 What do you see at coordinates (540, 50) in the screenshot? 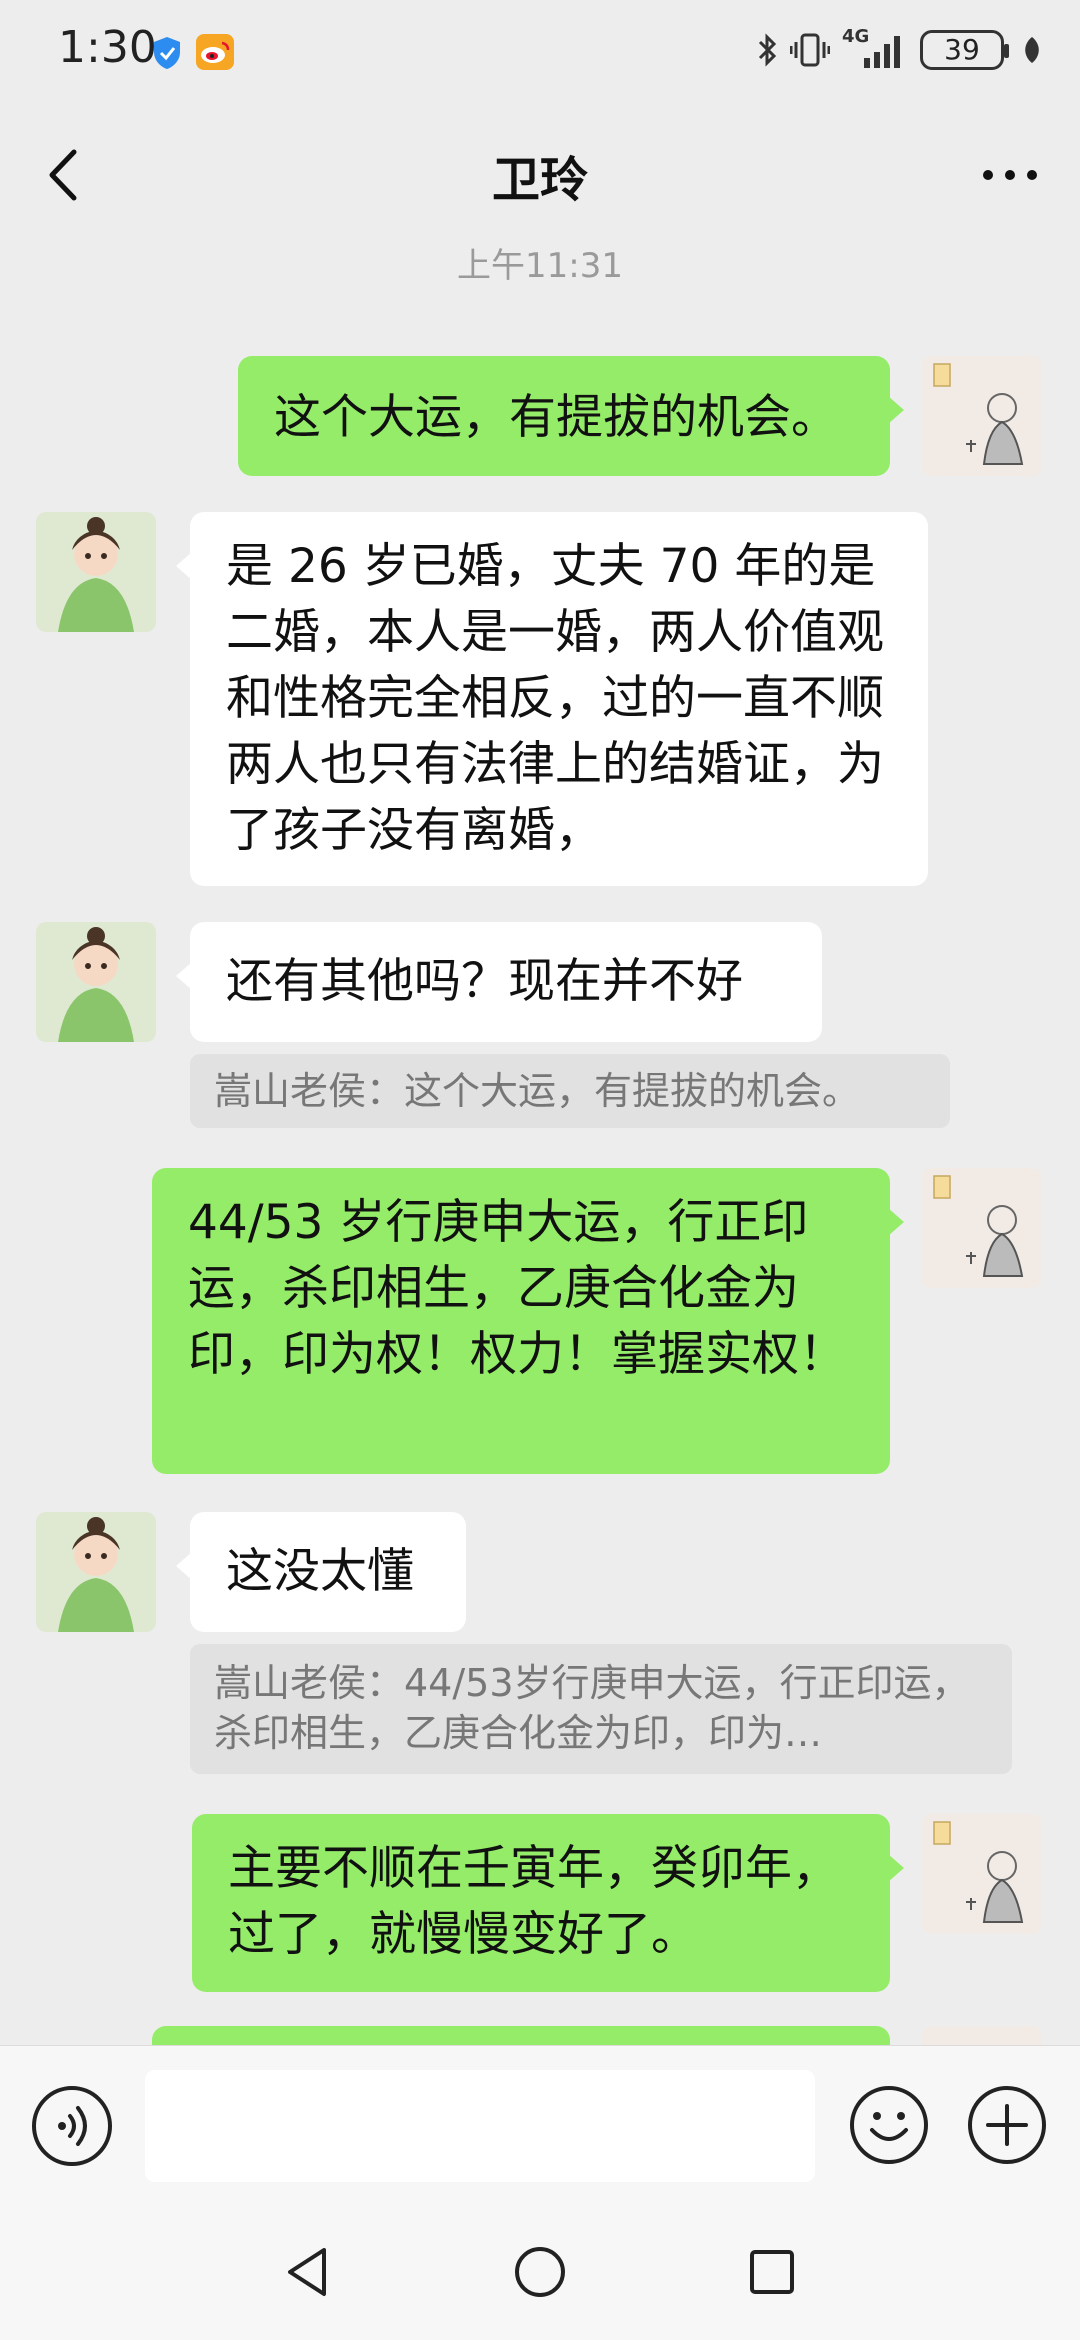
I see `status-bar: 1:30 4G 39` at bounding box center [540, 50].